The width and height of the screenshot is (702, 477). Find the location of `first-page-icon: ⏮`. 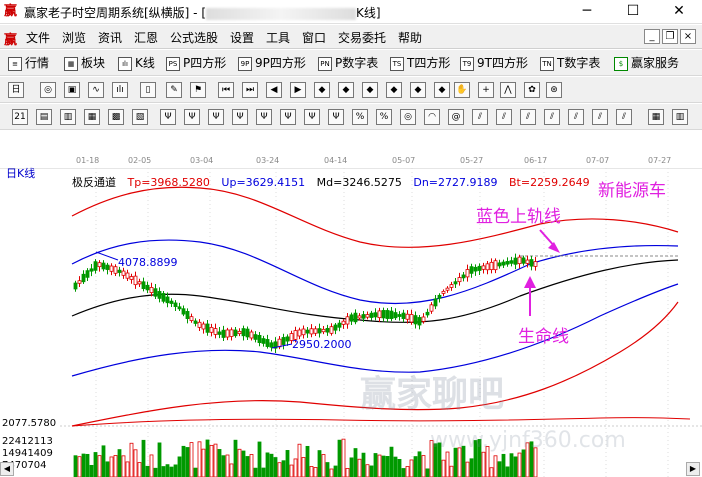

first-page-icon: ⏮ is located at coordinates (226, 90).